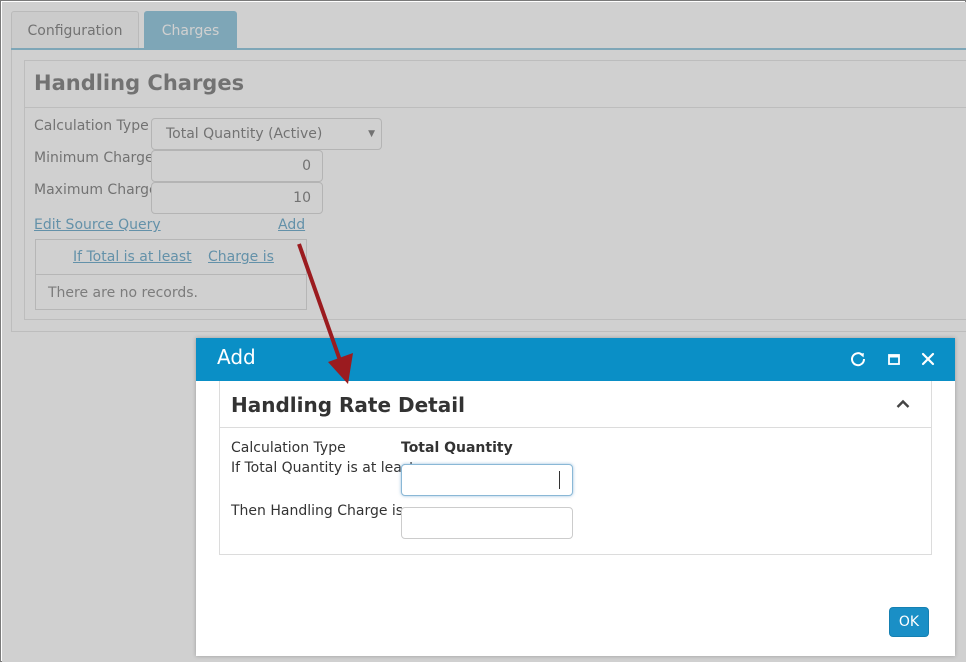  I want to click on handling-charge-input, so click(487, 523).